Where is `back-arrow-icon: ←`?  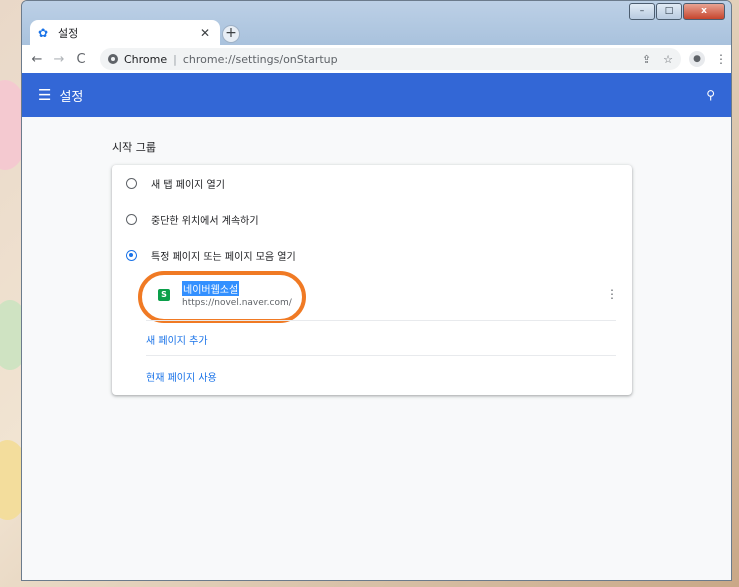
back-arrow-icon: ← is located at coordinates (37, 59).